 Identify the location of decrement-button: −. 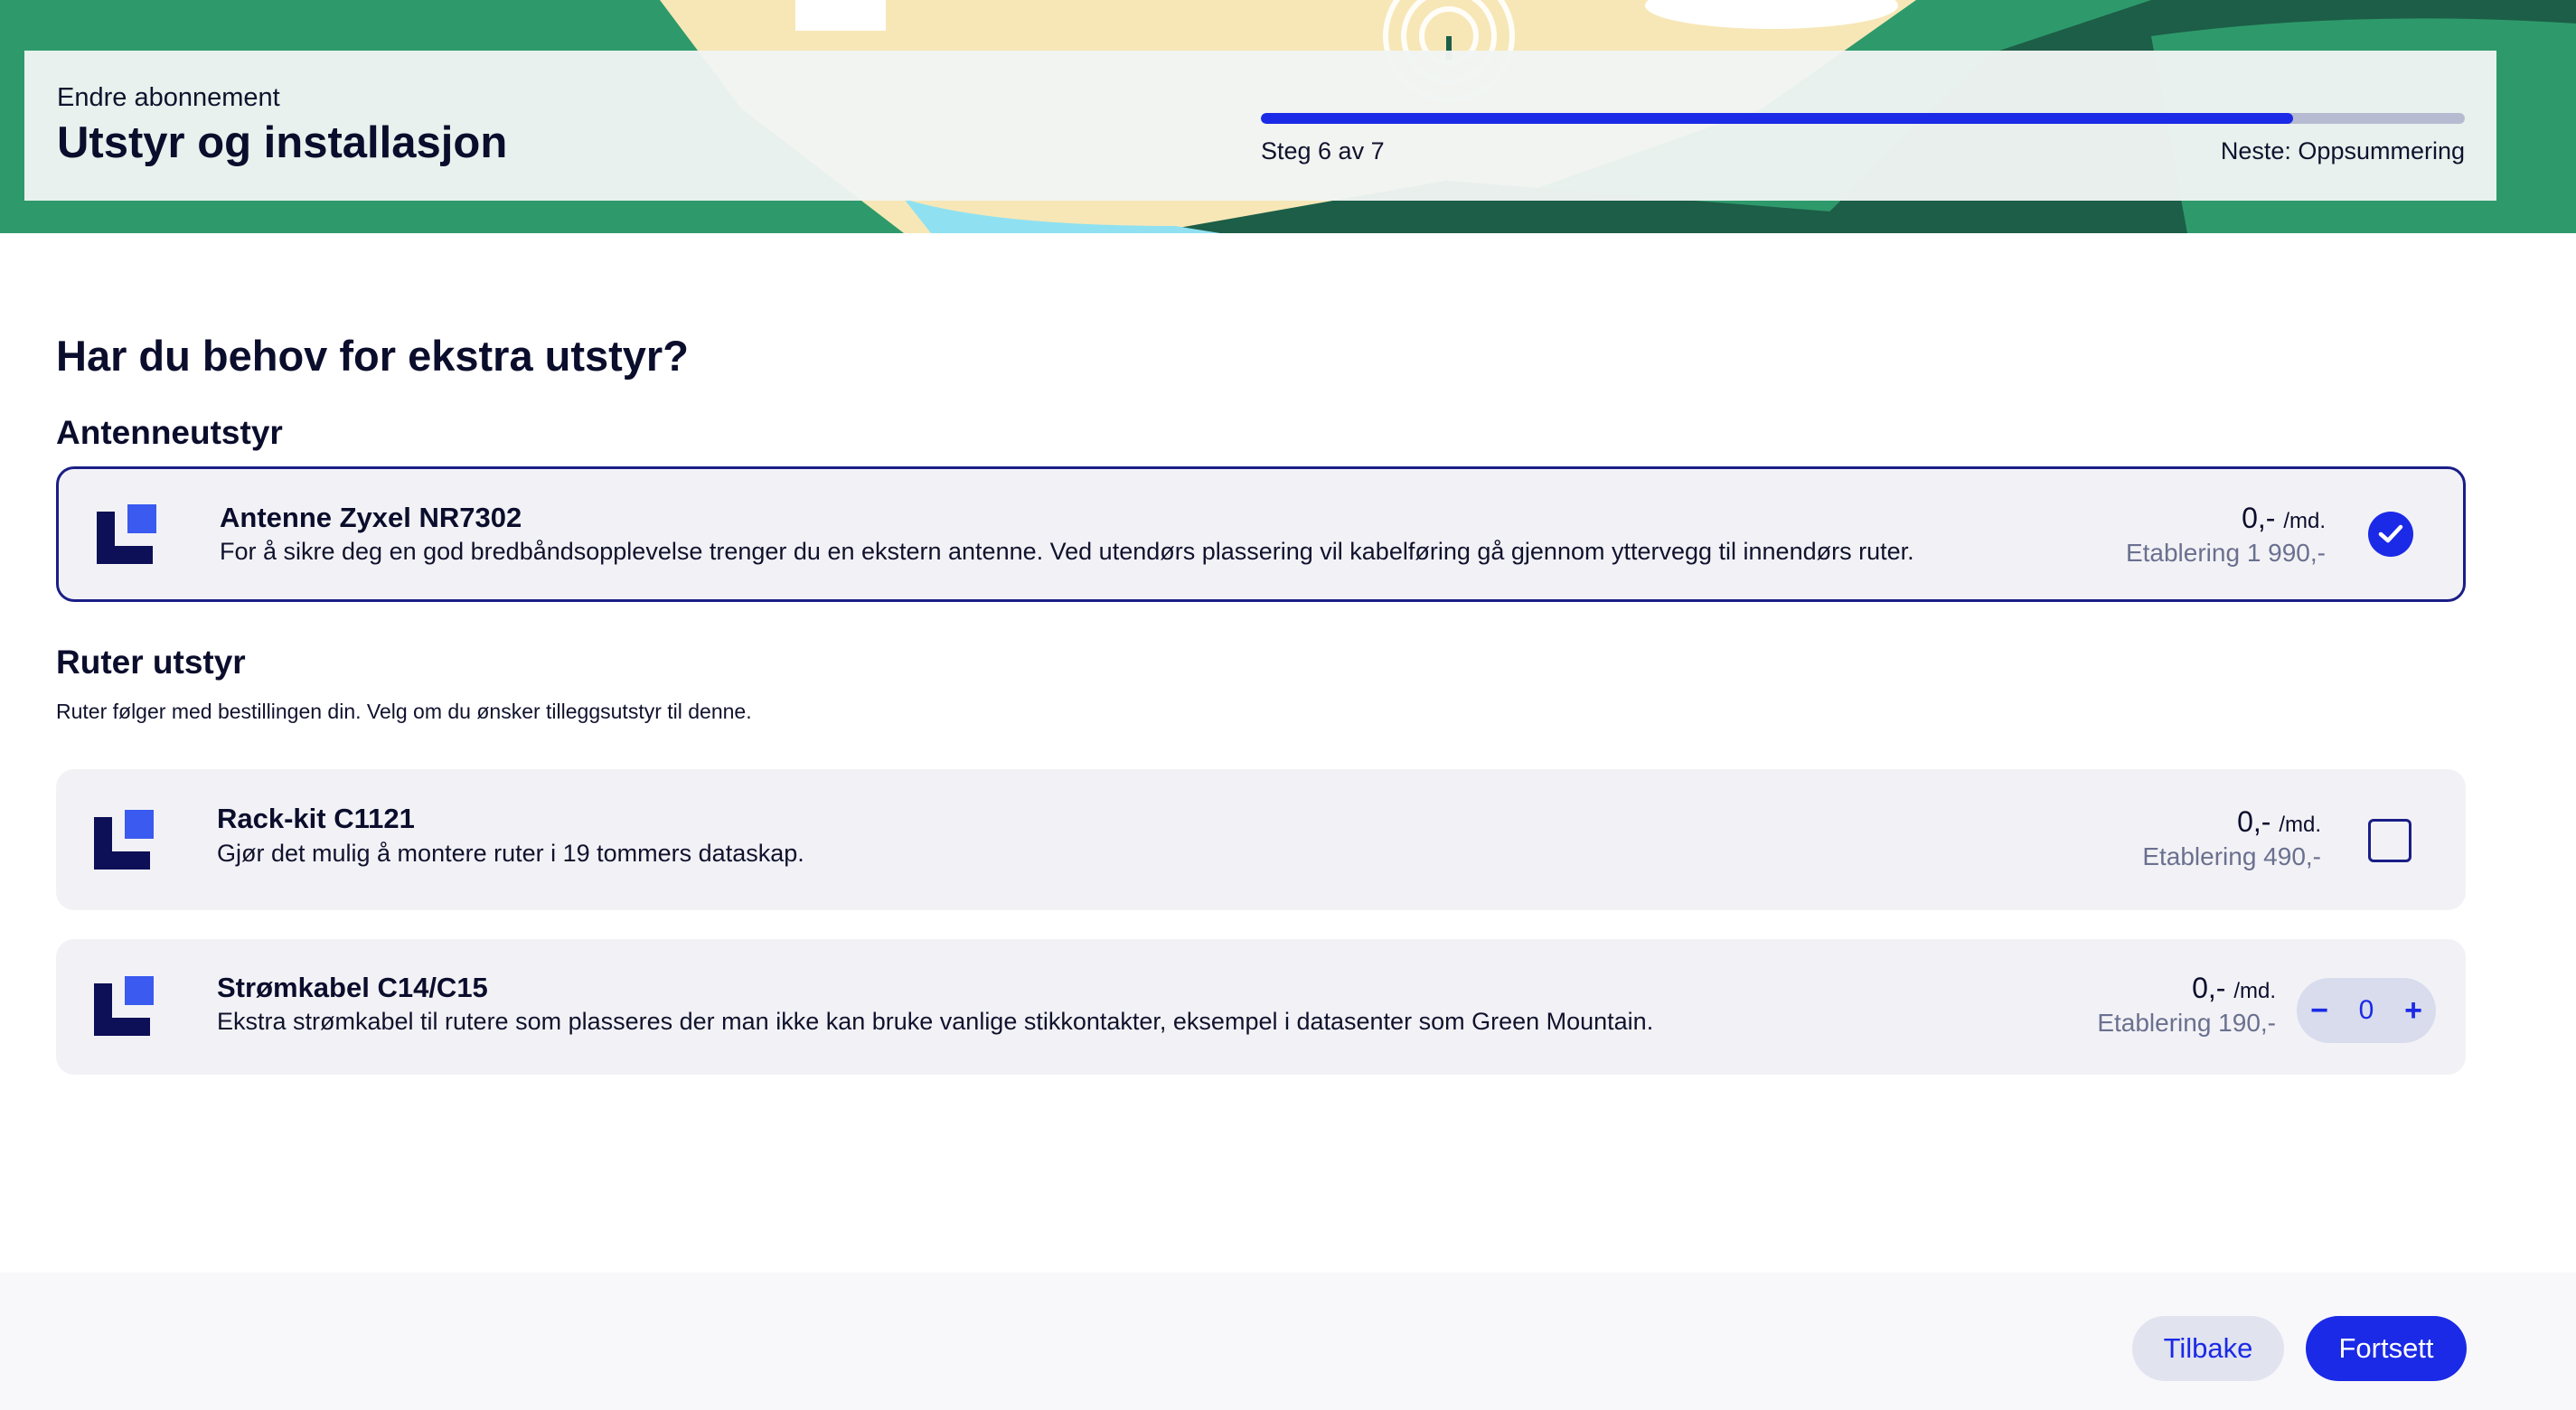
(2319, 1010).